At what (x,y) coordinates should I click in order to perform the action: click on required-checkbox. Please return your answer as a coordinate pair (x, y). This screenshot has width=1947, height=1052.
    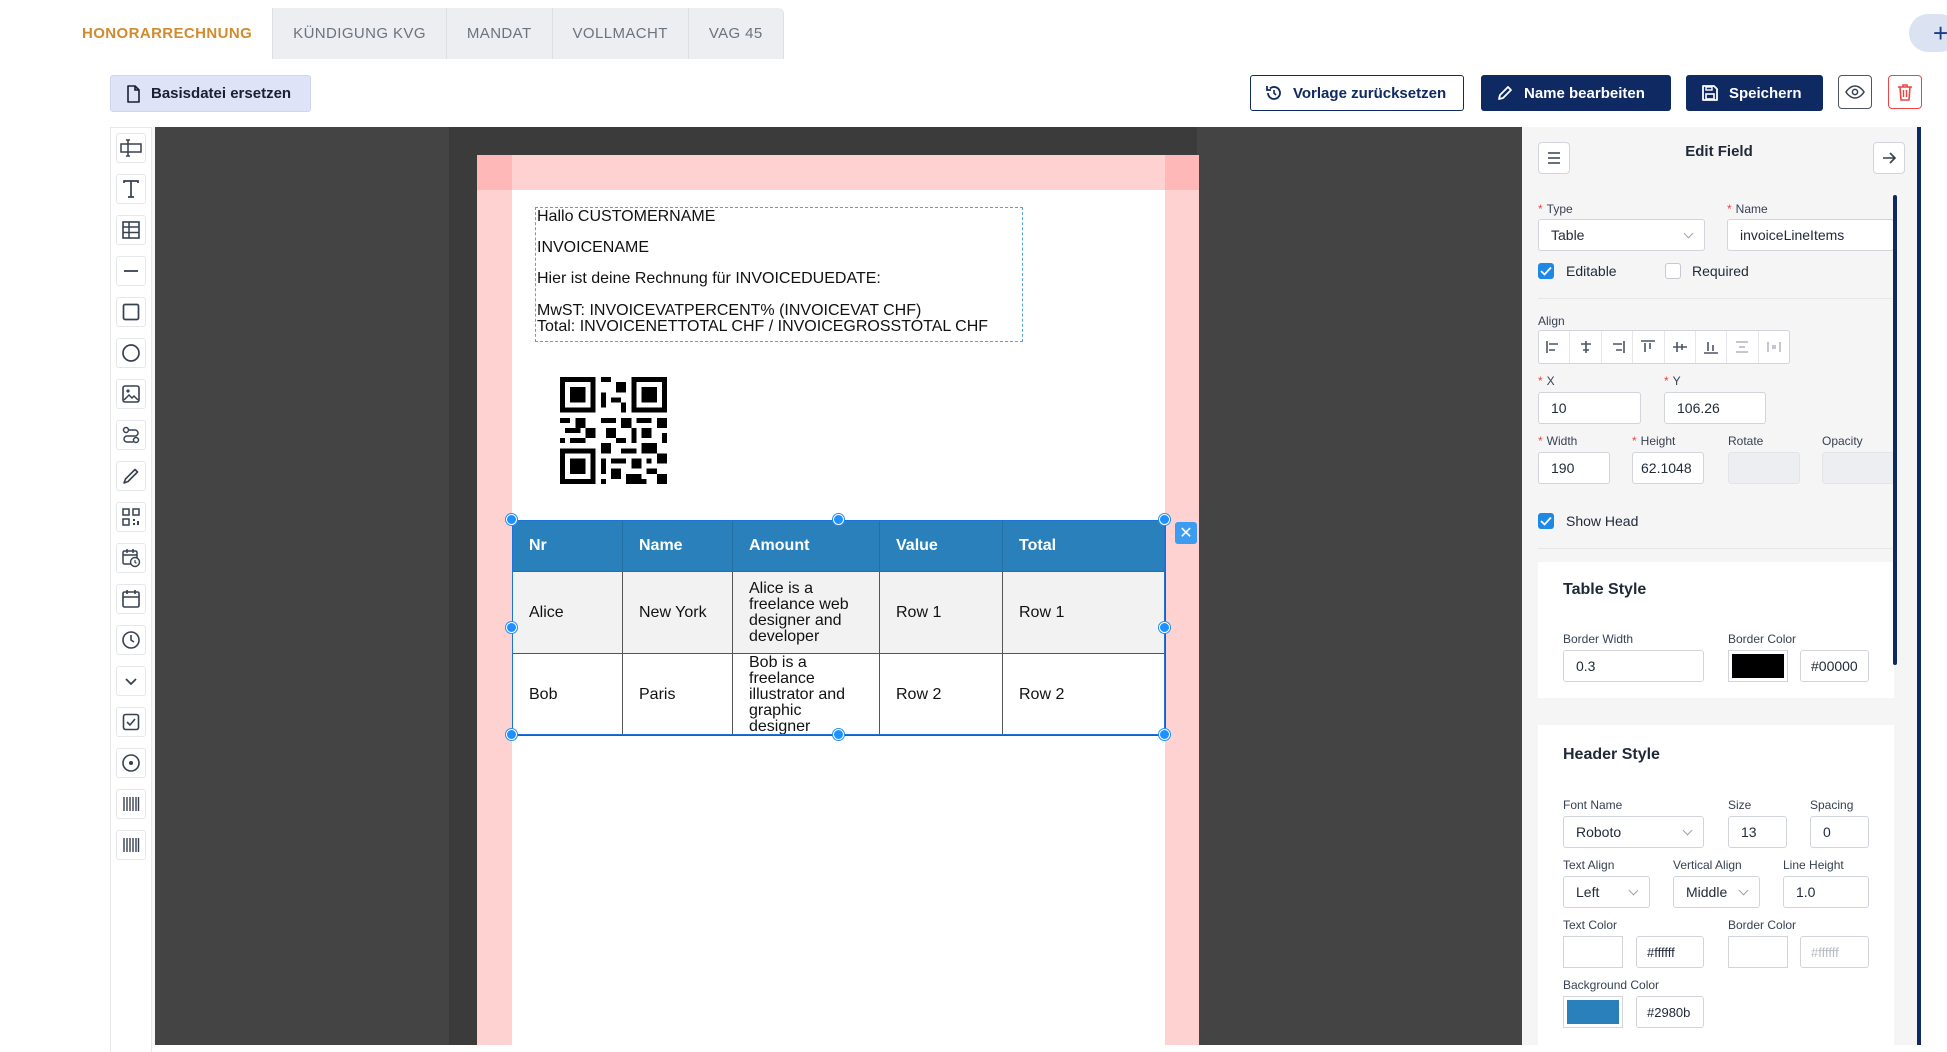
    Looking at the image, I should click on (1673, 271).